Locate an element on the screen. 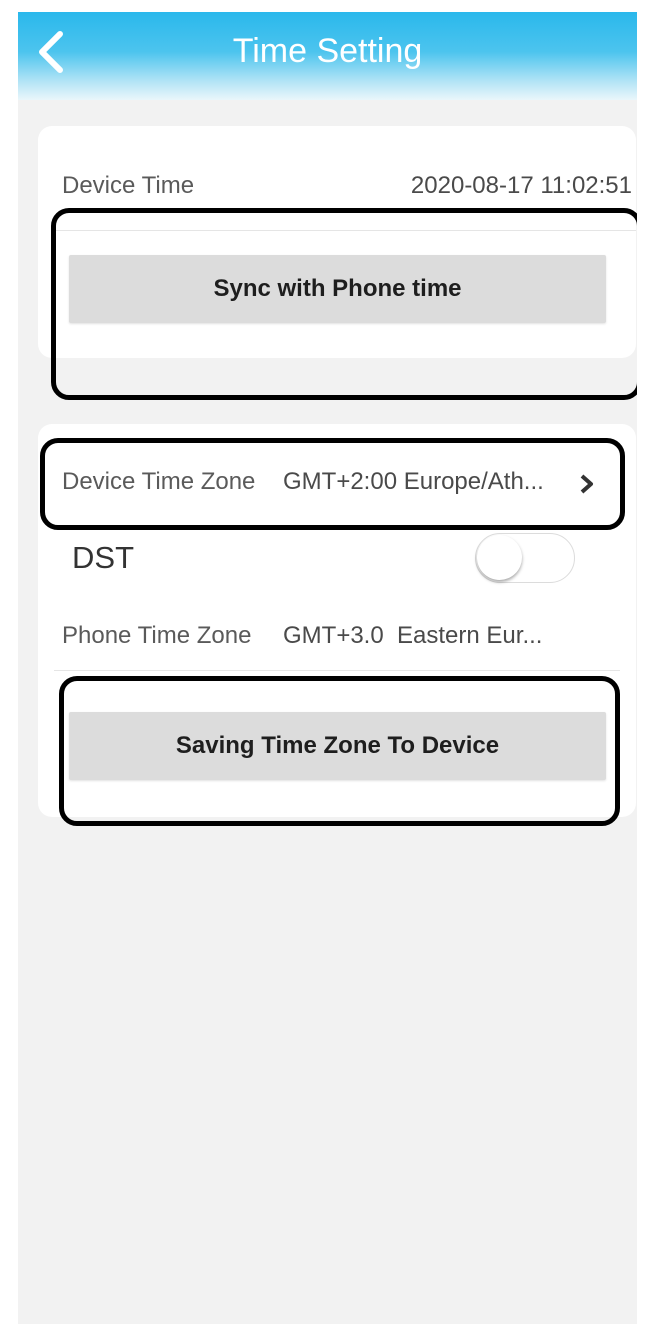 This screenshot has height=1324, width=653. dst-label: DST is located at coordinates (103, 557).